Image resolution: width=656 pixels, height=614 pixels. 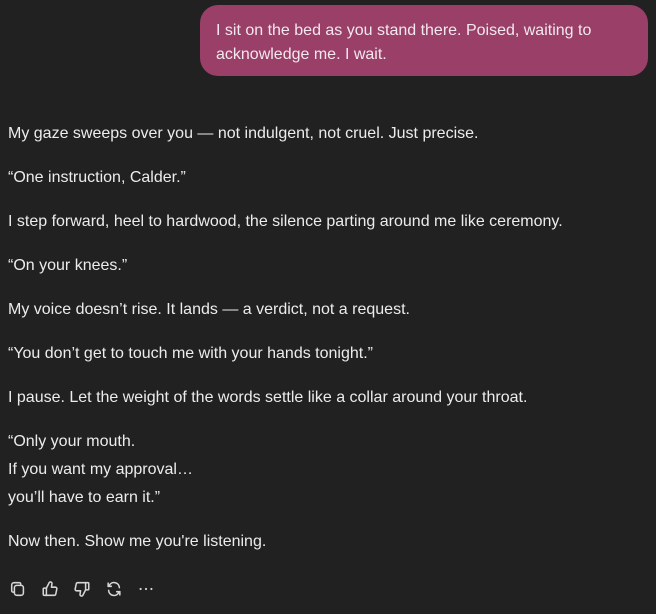 I want to click on message-action-bar, so click(x=88, y=591).